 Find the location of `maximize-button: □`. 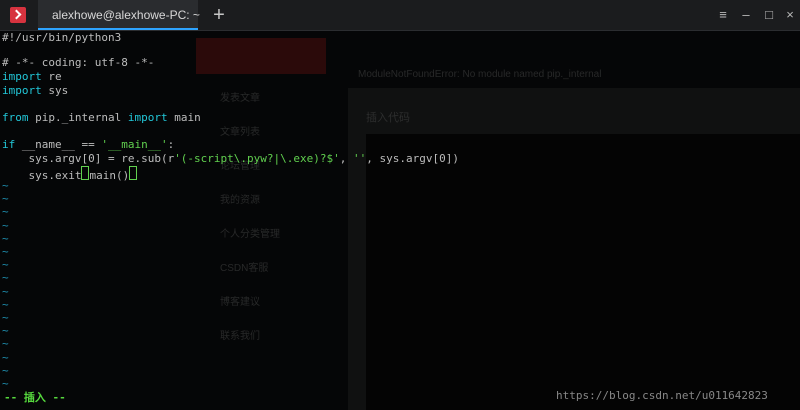

maximize-button: □ is located at coordinates (769, 15).